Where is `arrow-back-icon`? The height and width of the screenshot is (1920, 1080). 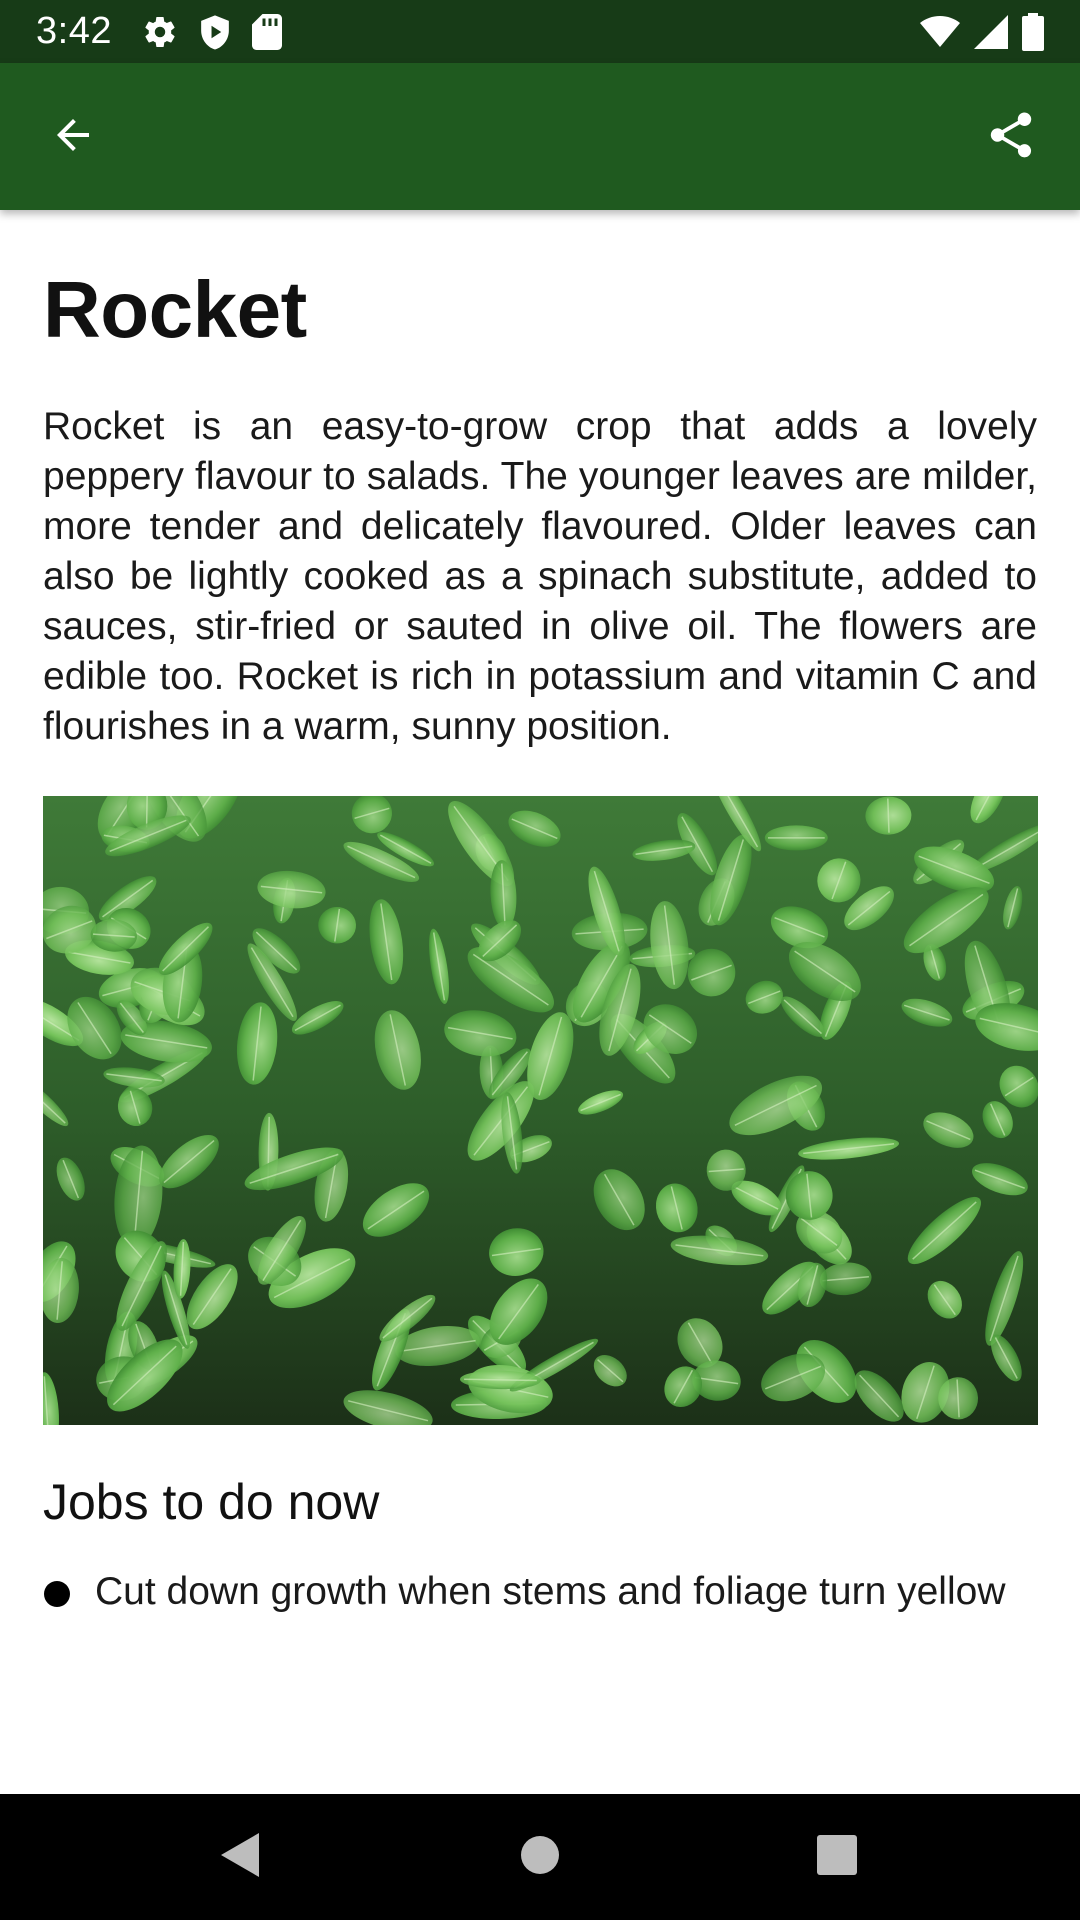 arrow-back-icon is located at coordinates (73, 137).